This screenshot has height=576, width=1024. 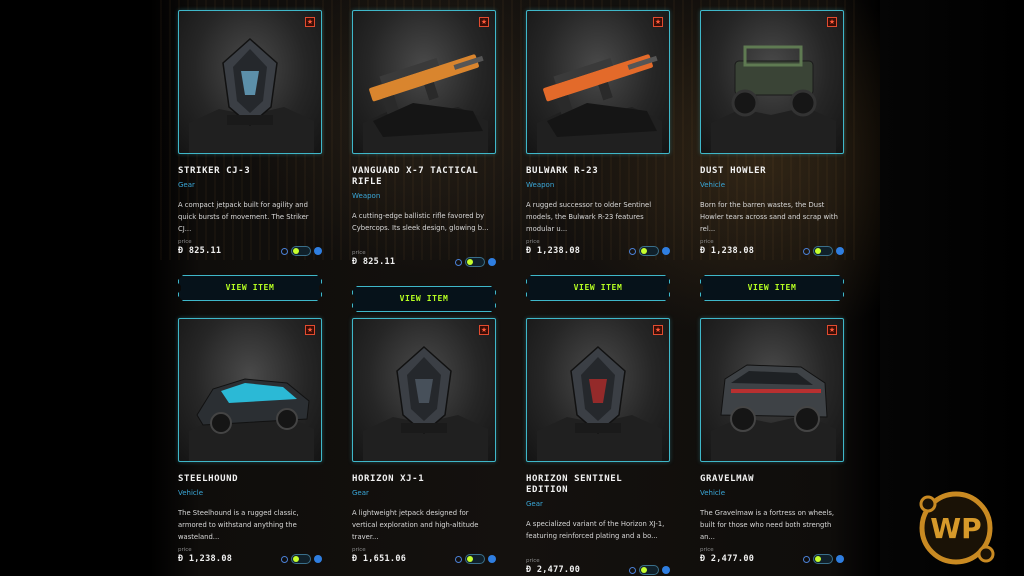 What do you see at coordinates (553, 251) in the screenshot?
I see `product-price: Ð 1,238.08` at bounding box center [553, 251].